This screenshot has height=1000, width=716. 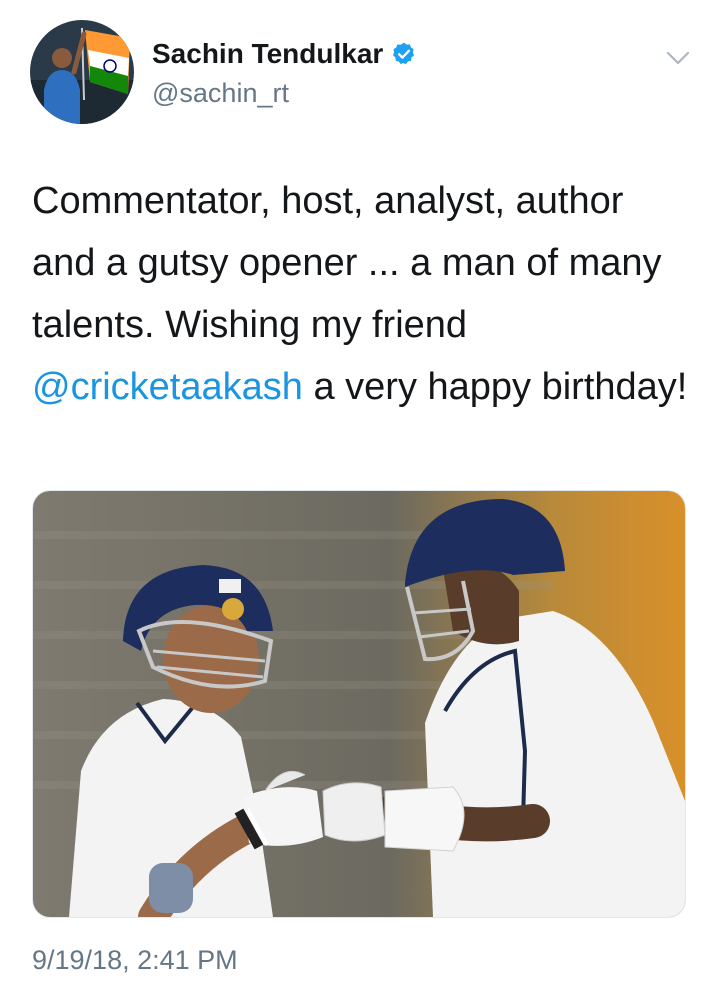 I want to click on author-name-row: Sachin Tendulkar, so click(x=284, y=54).